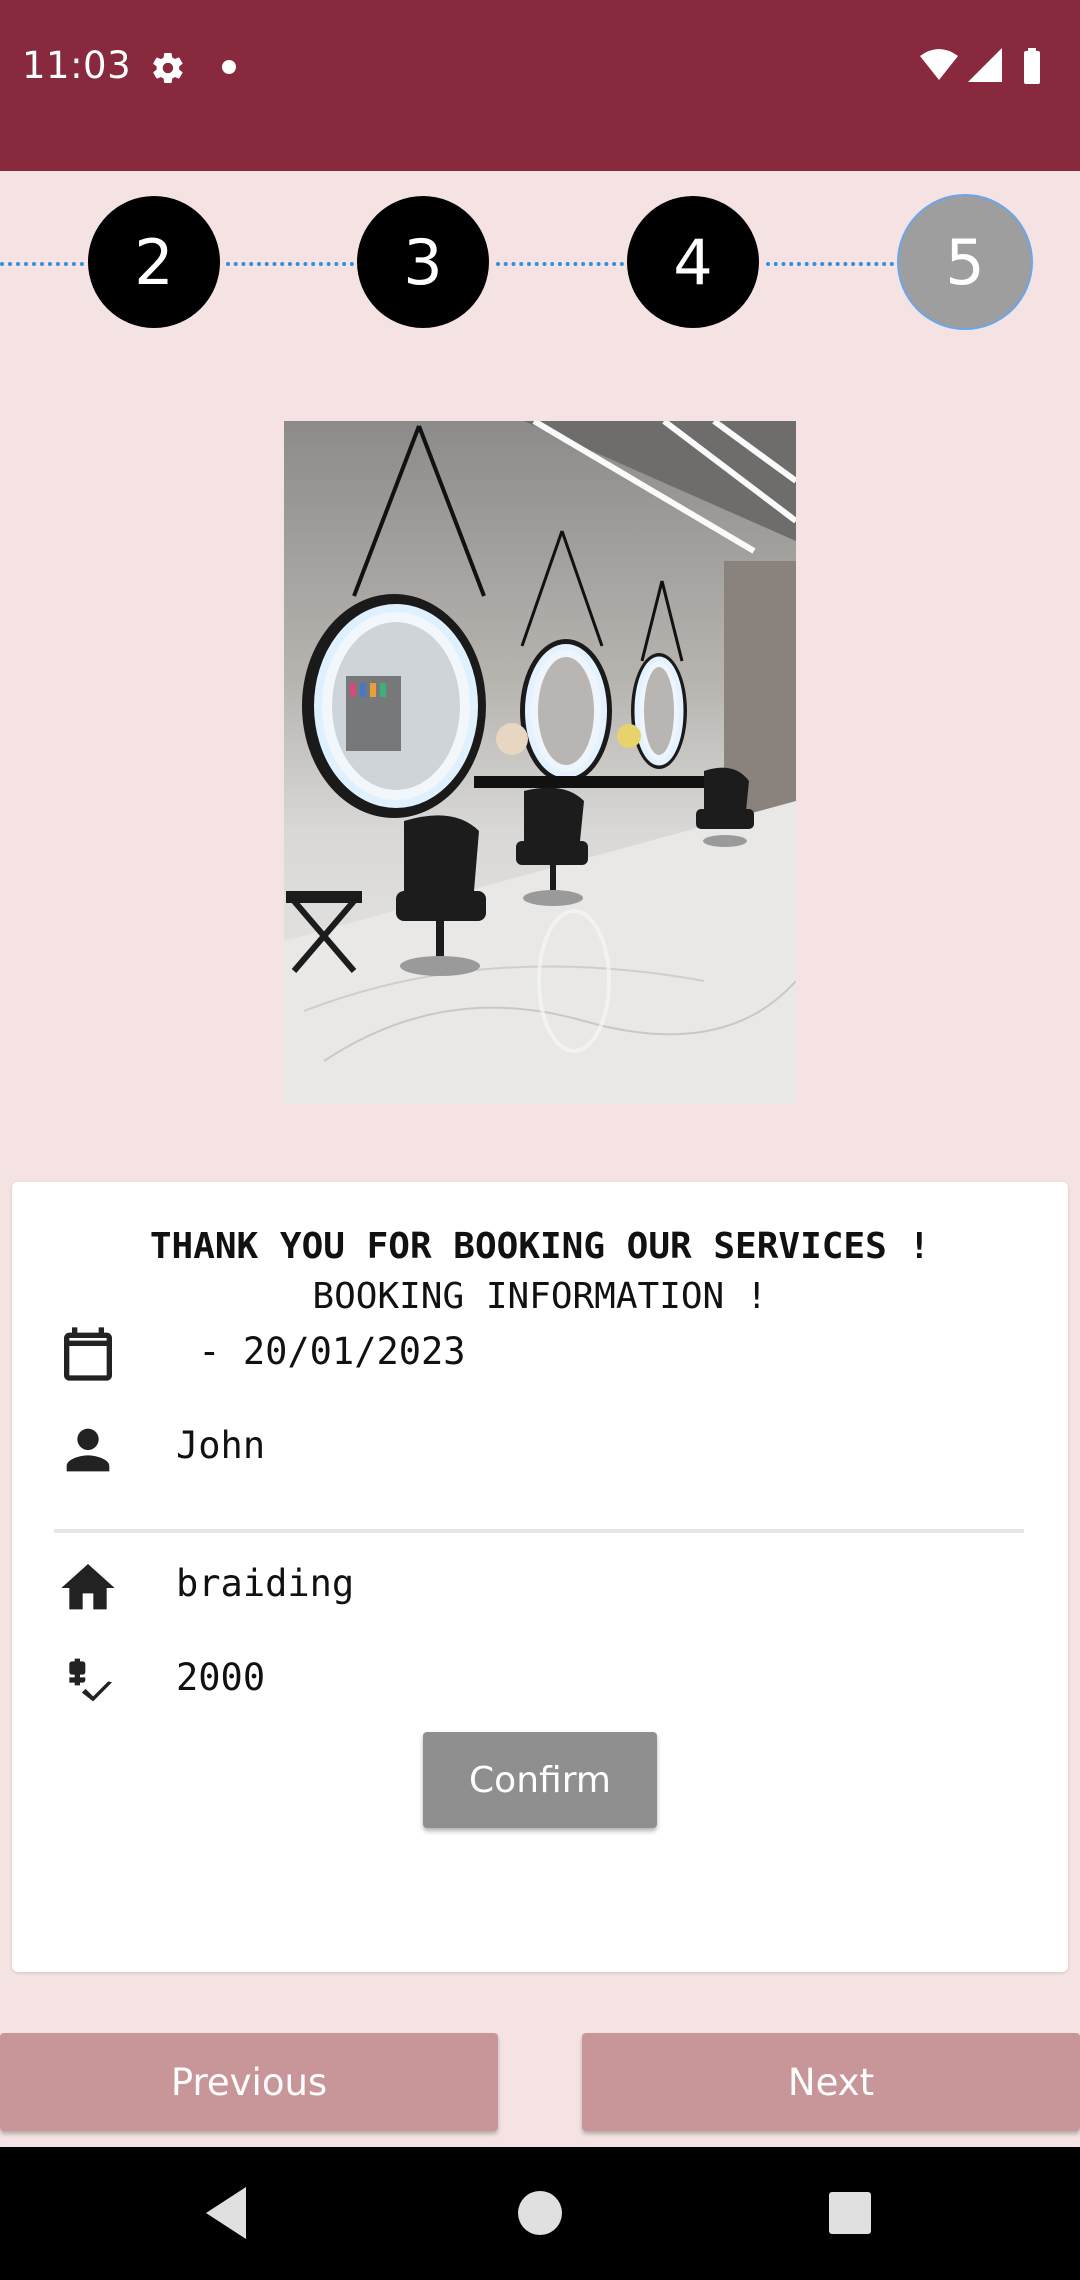  I want to click on status-time: 11:03, so click(77, 65).